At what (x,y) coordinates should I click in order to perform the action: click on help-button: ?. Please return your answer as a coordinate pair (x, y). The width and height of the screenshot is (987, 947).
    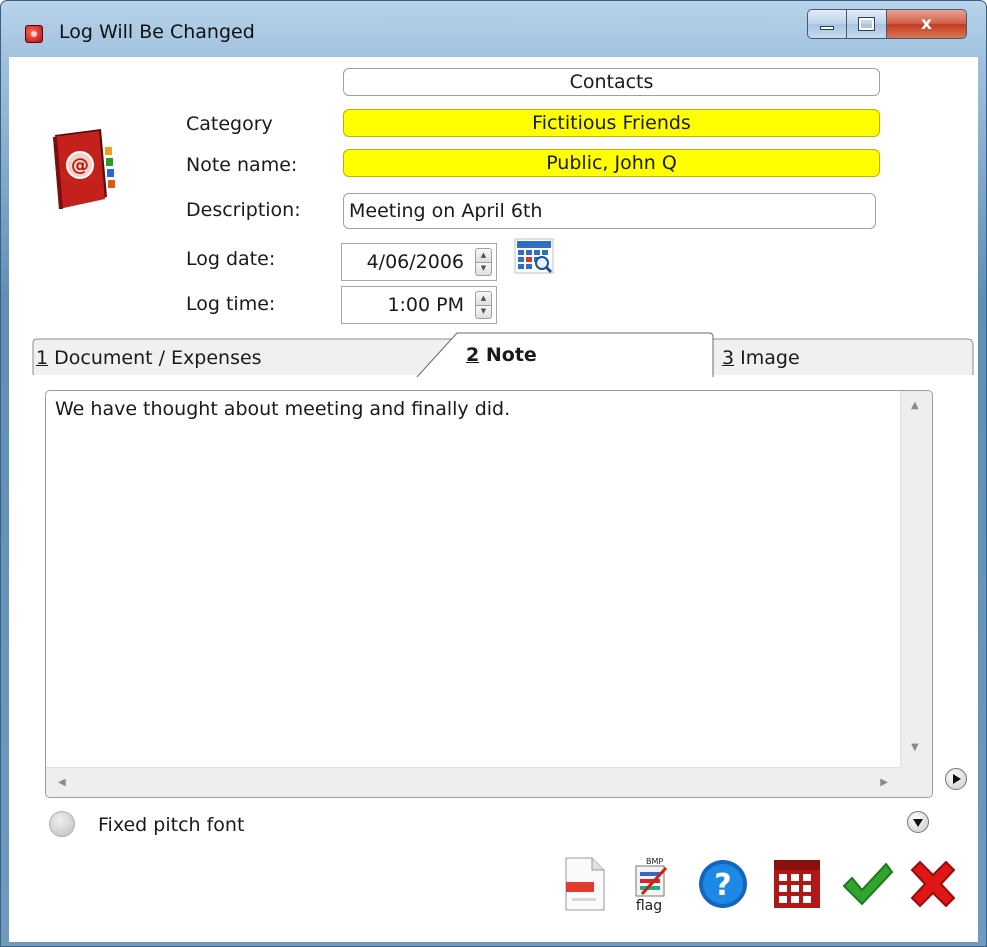
    Looking at the image, I should click on (723, 884).